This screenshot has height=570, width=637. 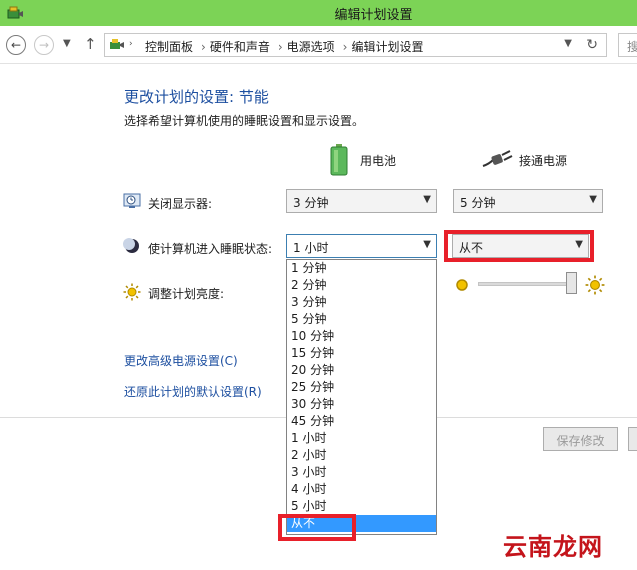 What do you see at coordinates (16, 45) in the screenshot?
I see `back-button: ←` at bounding box center [16, 45].